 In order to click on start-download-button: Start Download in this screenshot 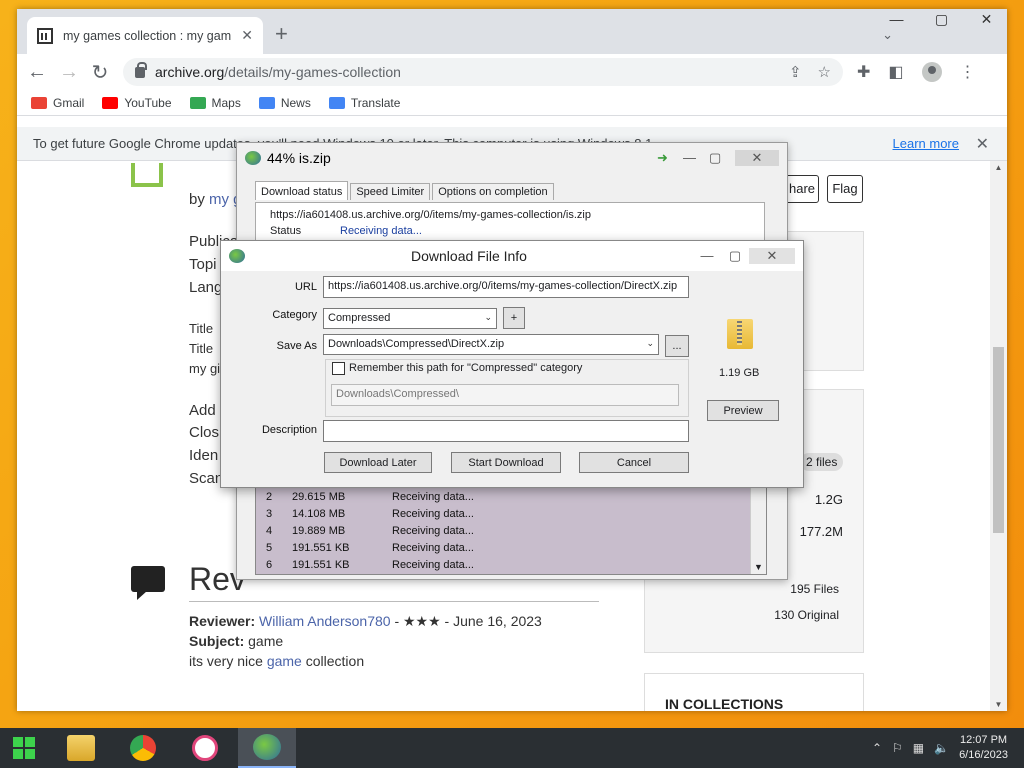, I will do `click(506, 462)`.